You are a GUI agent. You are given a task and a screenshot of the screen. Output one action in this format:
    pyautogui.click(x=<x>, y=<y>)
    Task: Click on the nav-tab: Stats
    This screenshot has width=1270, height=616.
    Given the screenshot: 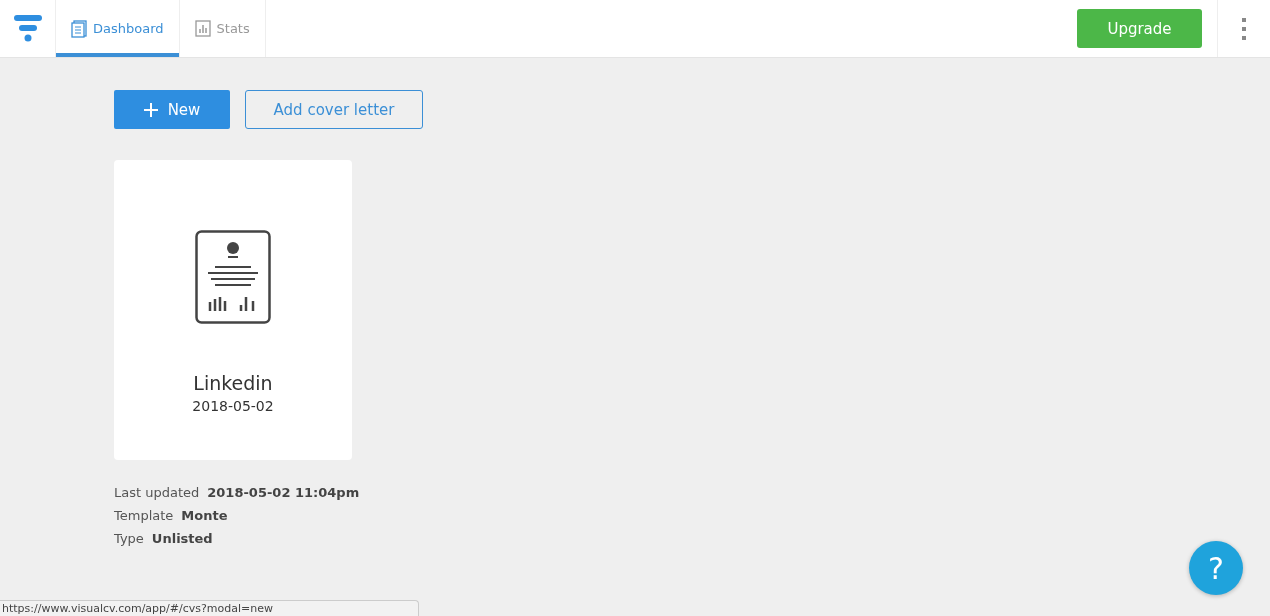 What is the action you would take?
    pyautogui.click(x=222, y=28)
    